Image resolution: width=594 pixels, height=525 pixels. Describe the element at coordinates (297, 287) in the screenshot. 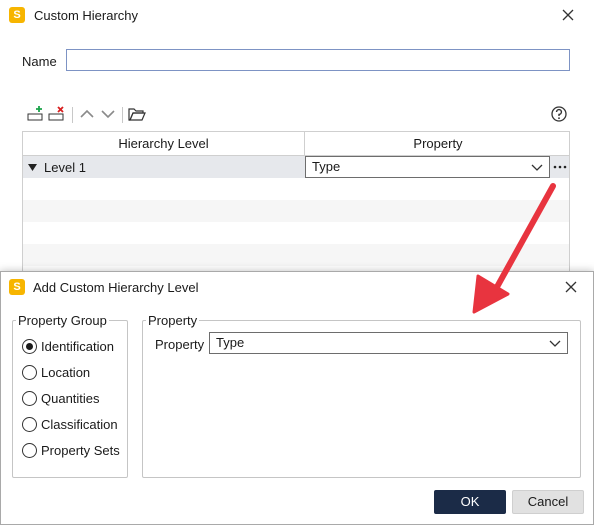

I see `add-level-titlebar: S Add Custom Hierarchy Level` at that location.